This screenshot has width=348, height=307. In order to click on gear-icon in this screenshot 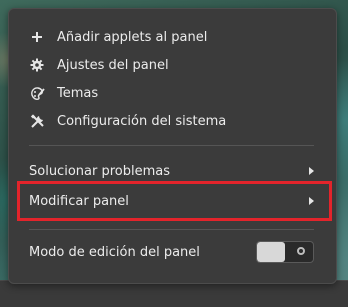, I will do `click(37, 65)`.